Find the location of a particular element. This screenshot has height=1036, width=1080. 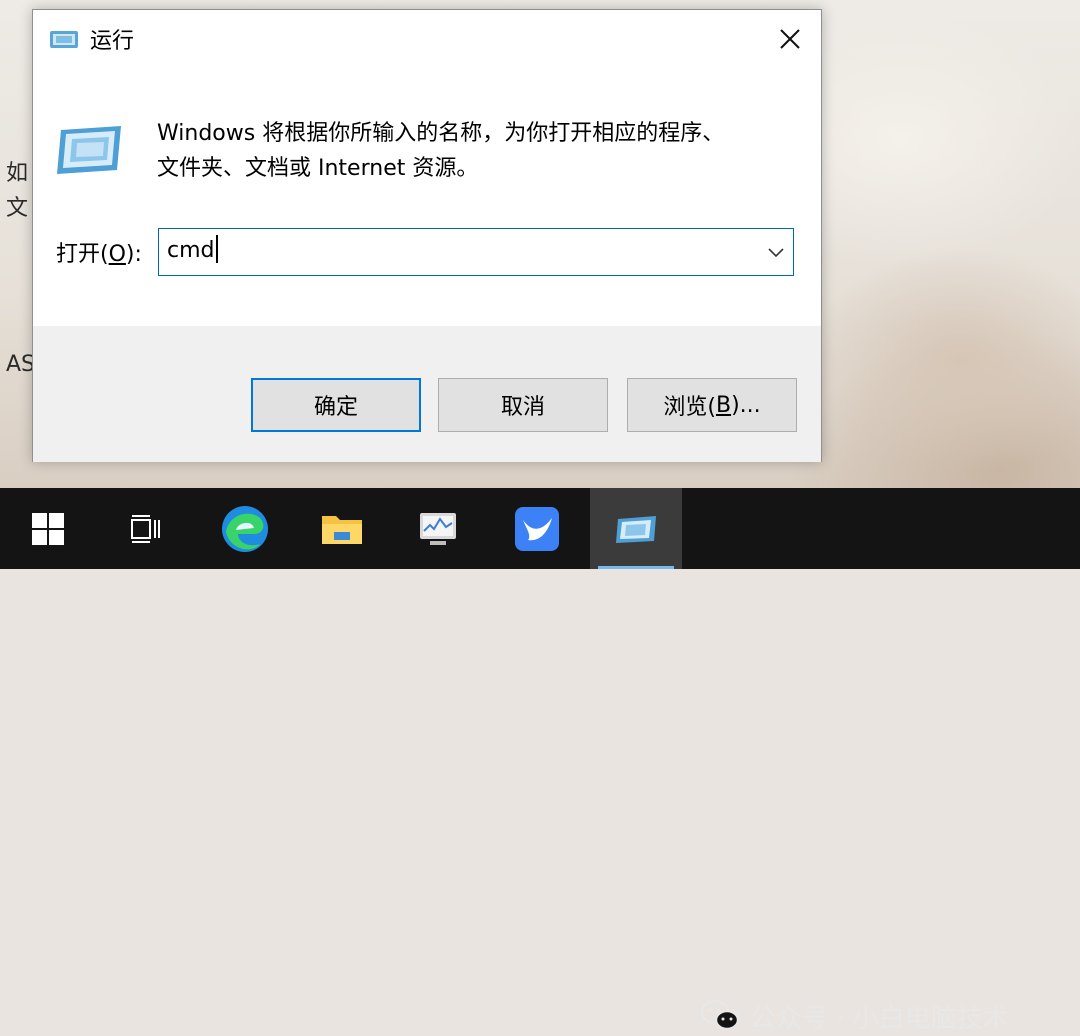

file-explorer-icon is located at coordinates (342, 529).